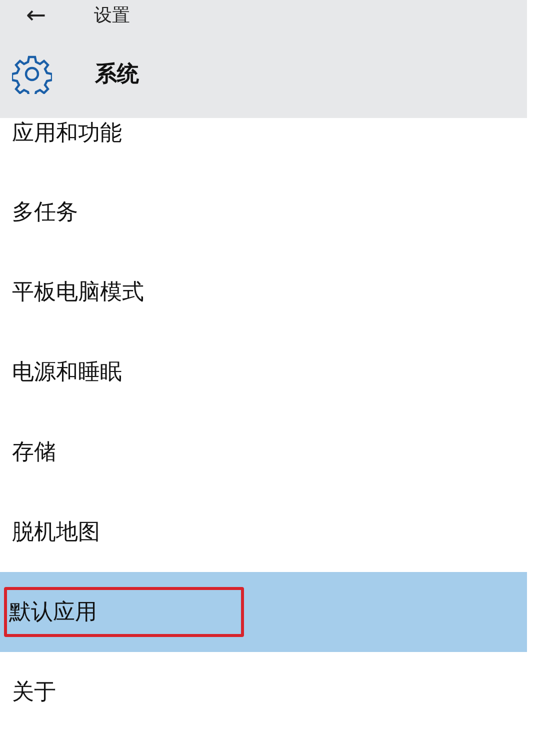 This screenshot has width=534, height=730. I want to click on menu-item: 默认应用, so click(263, 612).